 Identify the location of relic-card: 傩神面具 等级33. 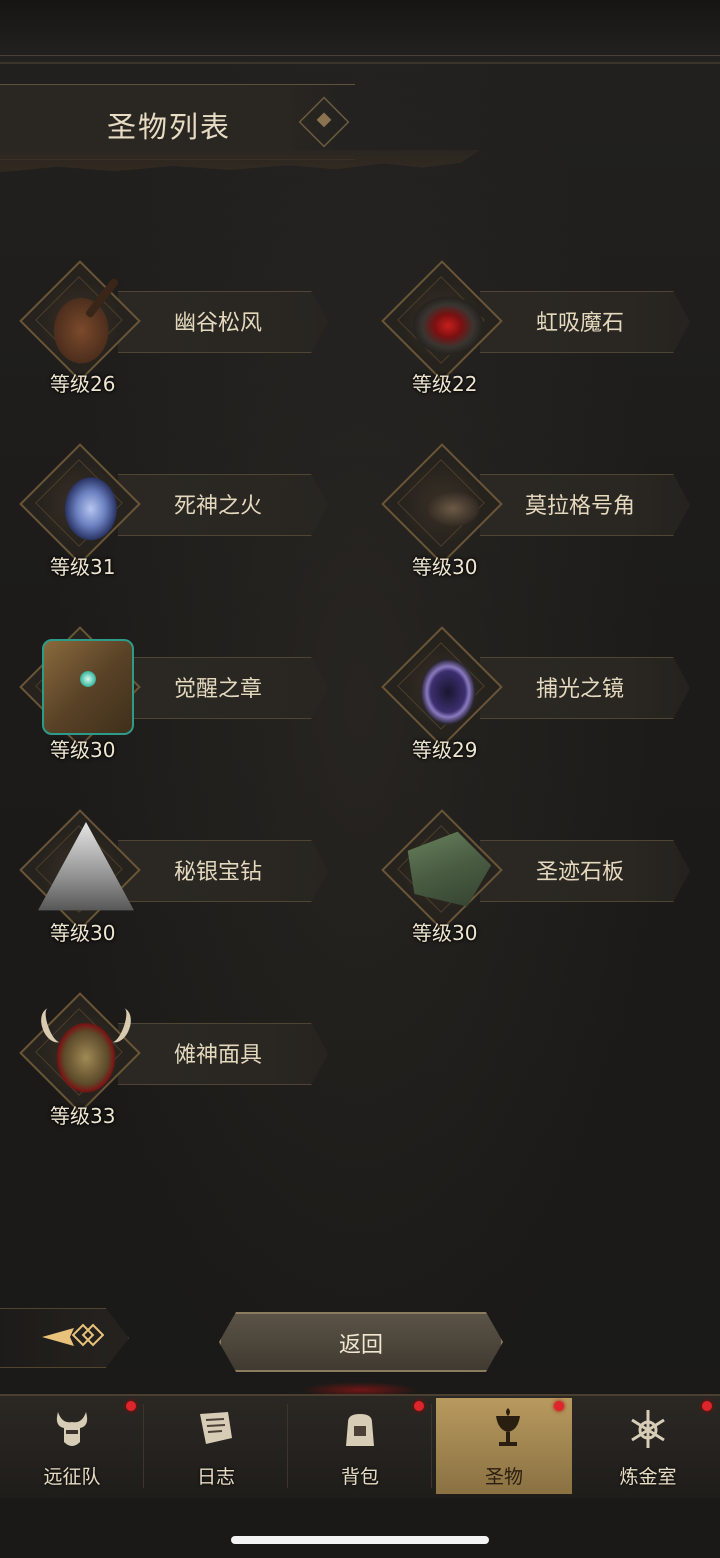
(173, 1052).